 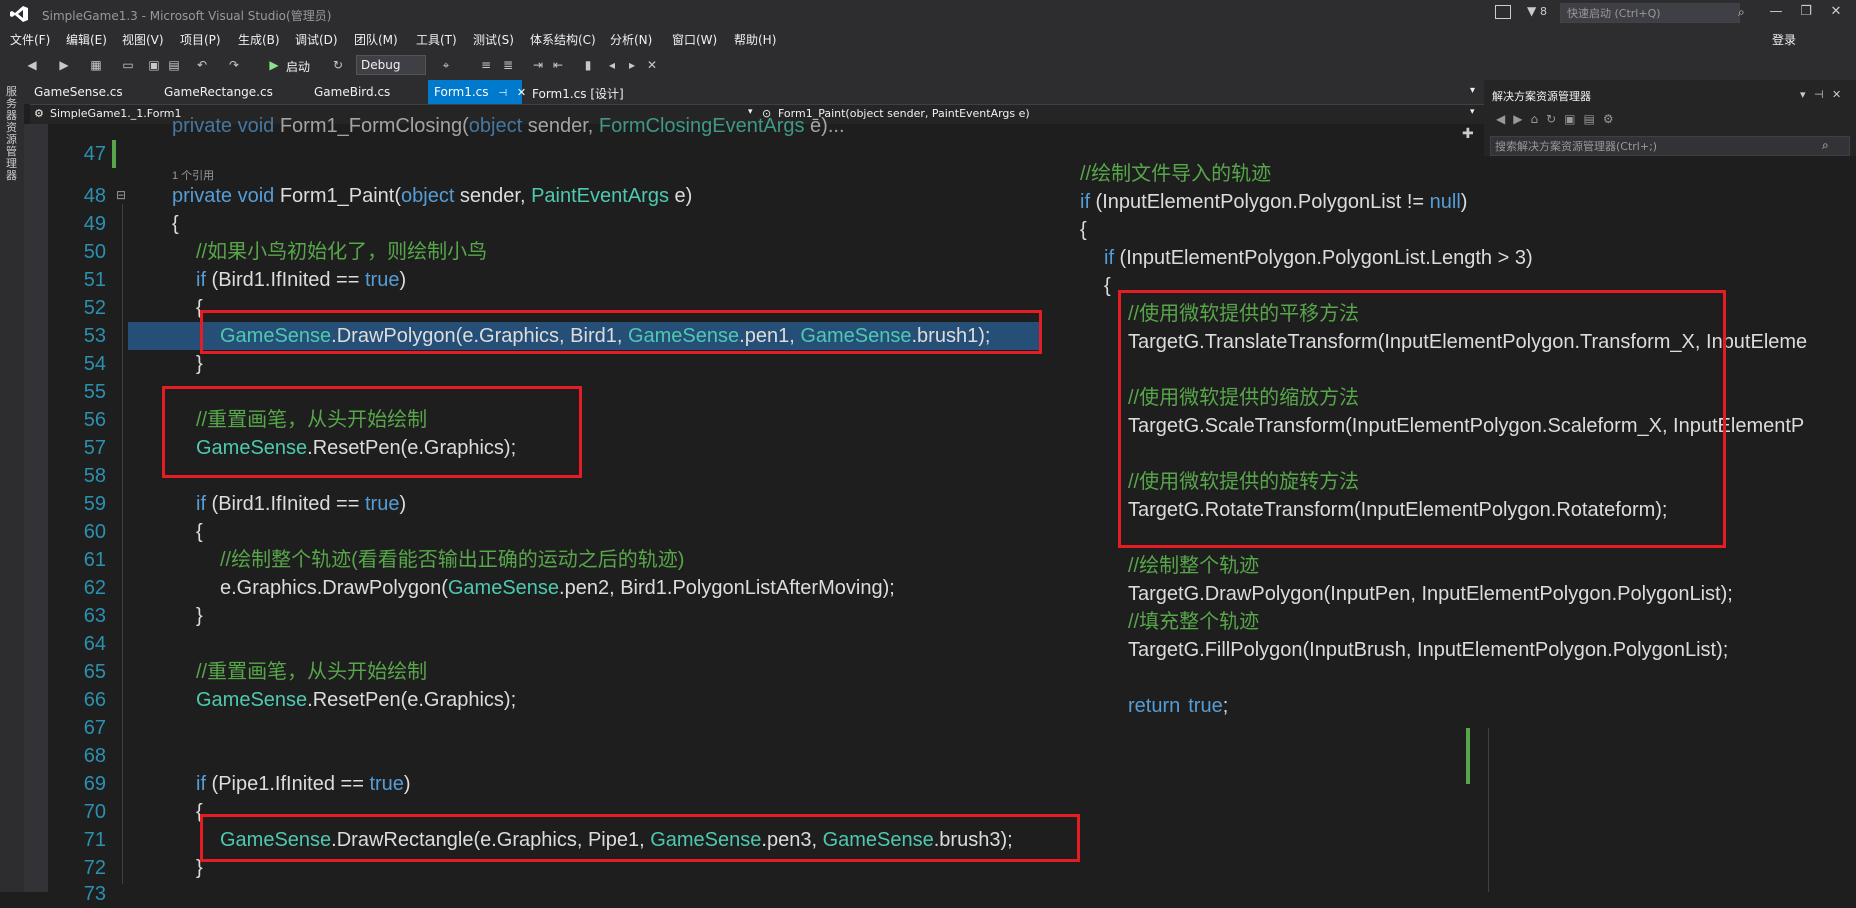 What do you see at coordinates (36, 508) in the screenshot?
I see `editor-margin` at bounding box center [36, 508].